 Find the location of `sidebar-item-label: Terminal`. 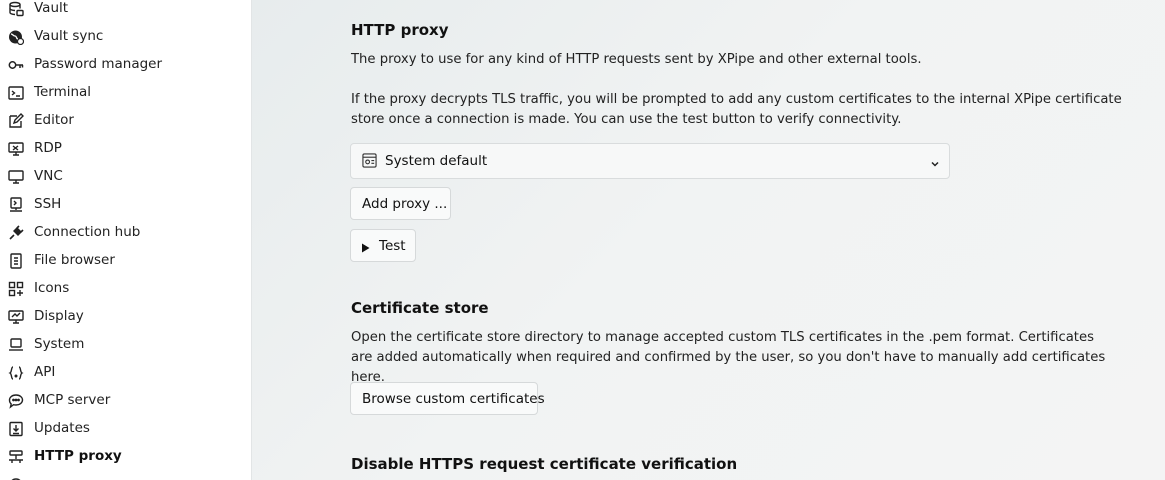

sidebar-item-label: Terminal is located at coordinates (63, 92).